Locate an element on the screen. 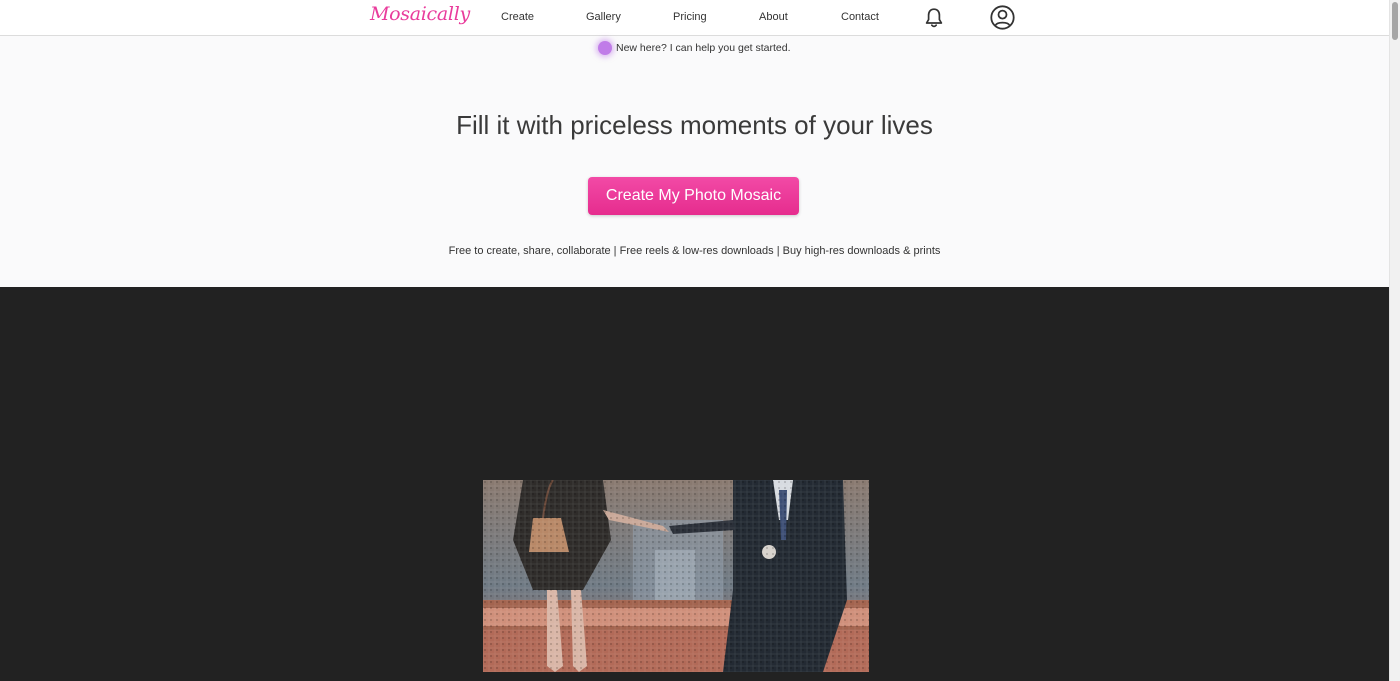  helper-text: New here? I can help you get started. is located at coordinates (703, 48).